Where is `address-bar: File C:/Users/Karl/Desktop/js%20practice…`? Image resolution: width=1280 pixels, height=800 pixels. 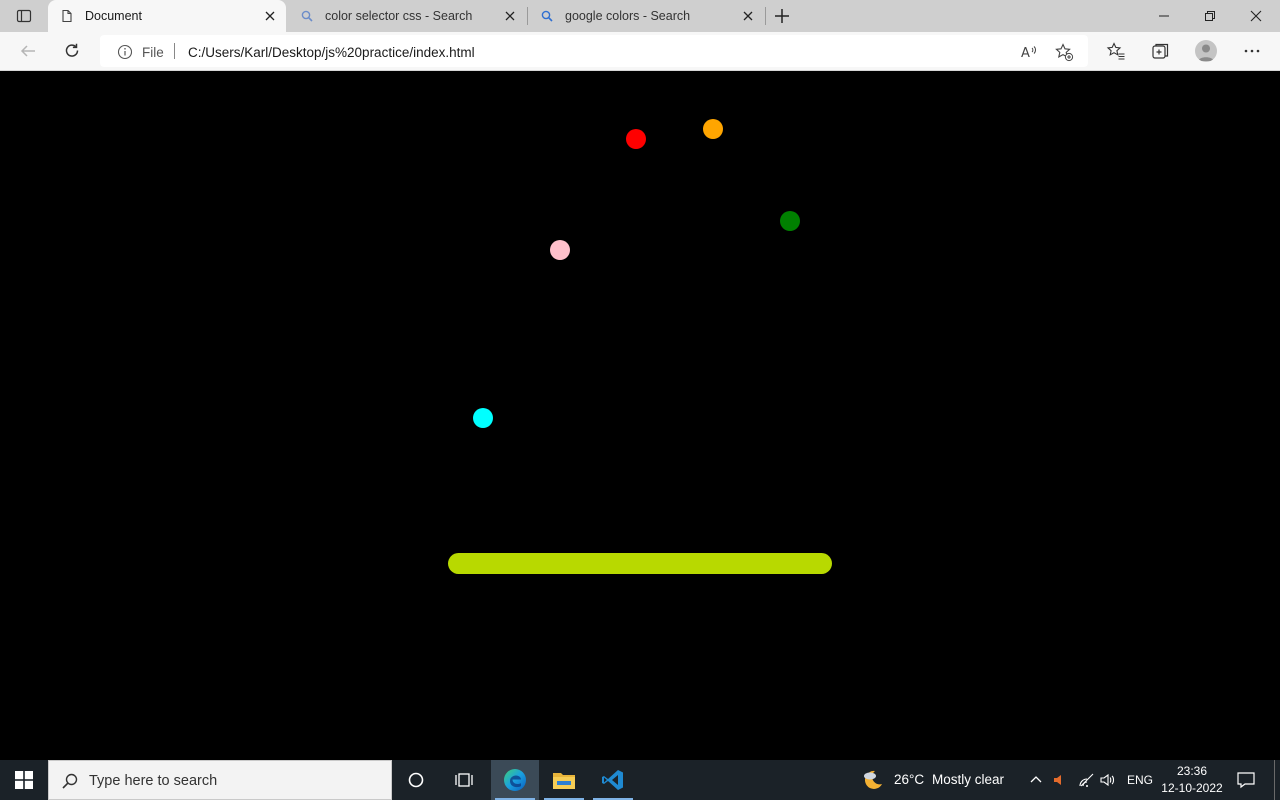
address-bar: File C:/Users/Karl/Desktop/js%20practice… is located at coordinates (594, 51).